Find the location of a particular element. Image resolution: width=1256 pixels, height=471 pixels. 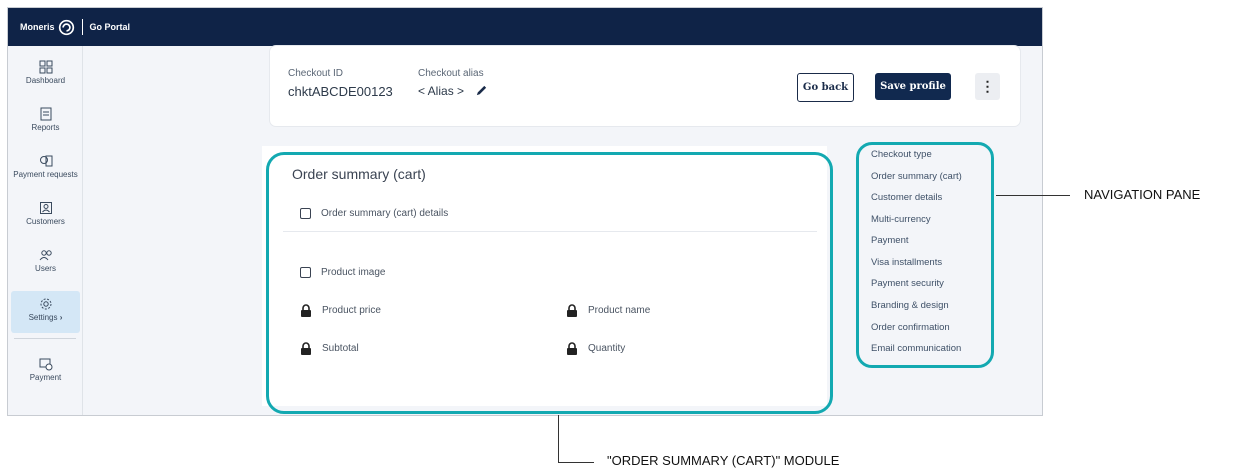

pencil-icon is located at coordinates (481, 90).